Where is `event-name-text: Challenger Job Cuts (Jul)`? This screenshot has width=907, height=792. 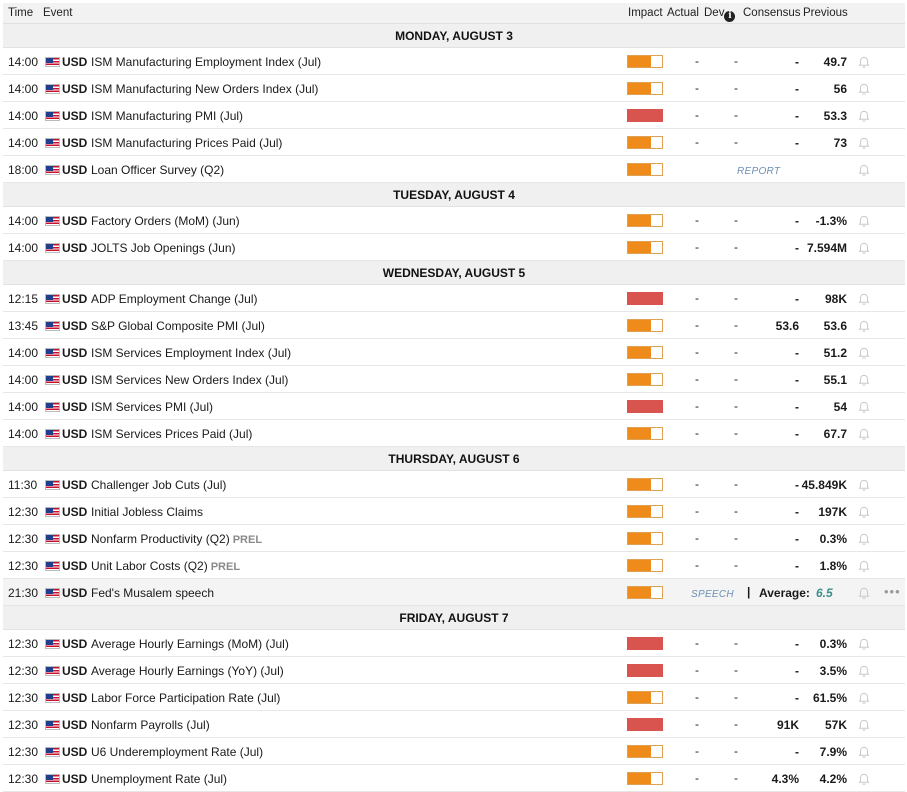
event-name-text: Challenger Job Cuts (Jul) is located at coordinates (159, 485).